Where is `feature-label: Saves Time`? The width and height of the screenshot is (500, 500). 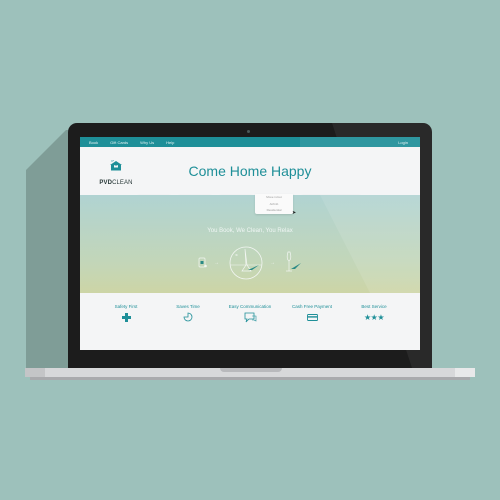
feature-label: Saves Time is located at coordinates (188, 306).